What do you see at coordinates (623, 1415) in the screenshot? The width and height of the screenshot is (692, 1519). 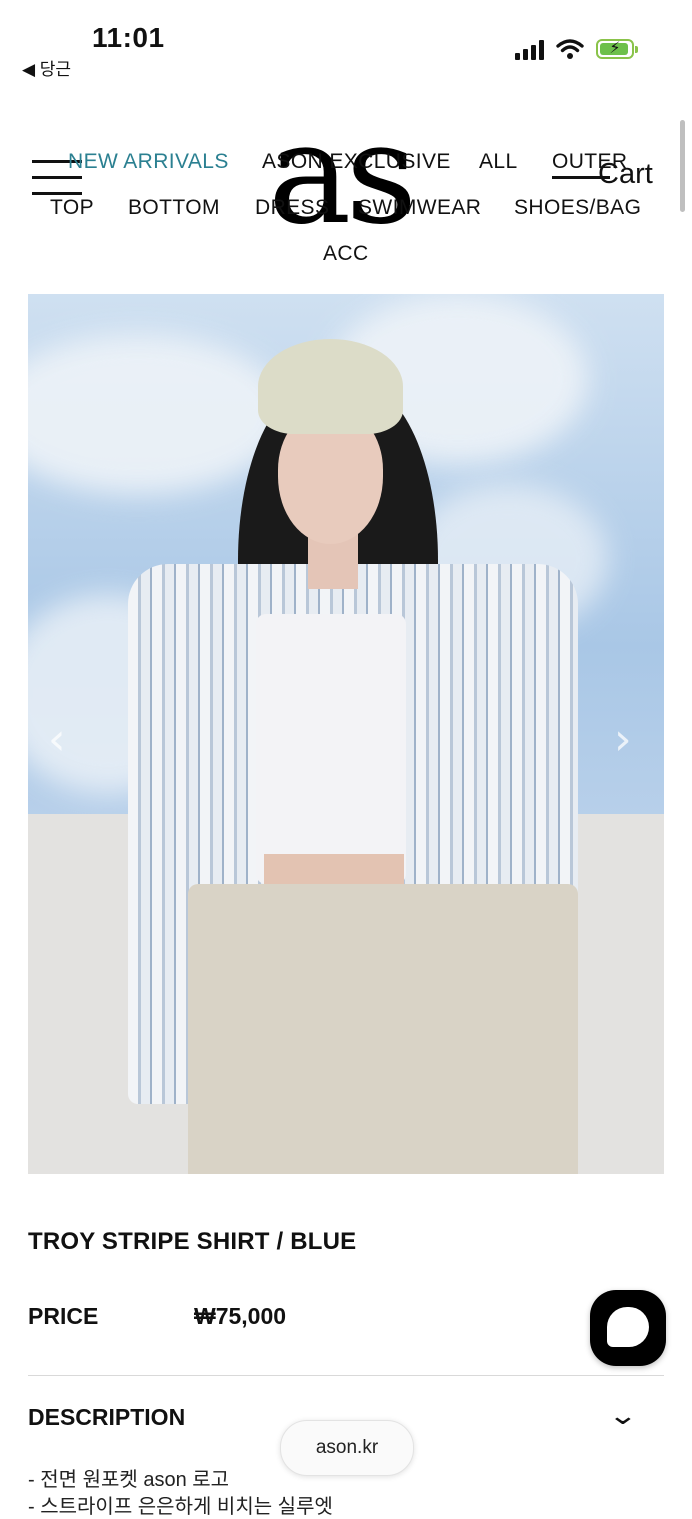 I see `chevron-down-icon: ⌄` at bounding box center [623, 1415].